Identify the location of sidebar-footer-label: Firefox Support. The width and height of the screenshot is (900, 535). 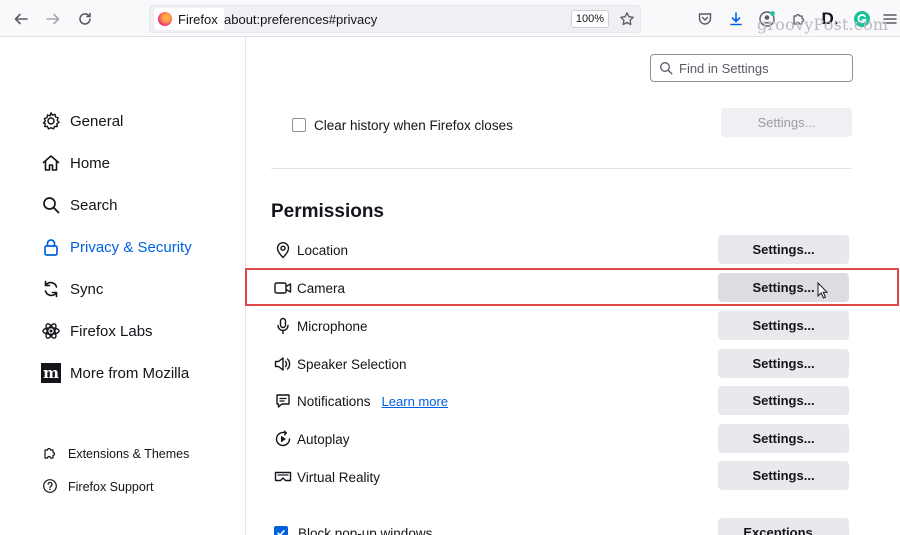
(111, 487).